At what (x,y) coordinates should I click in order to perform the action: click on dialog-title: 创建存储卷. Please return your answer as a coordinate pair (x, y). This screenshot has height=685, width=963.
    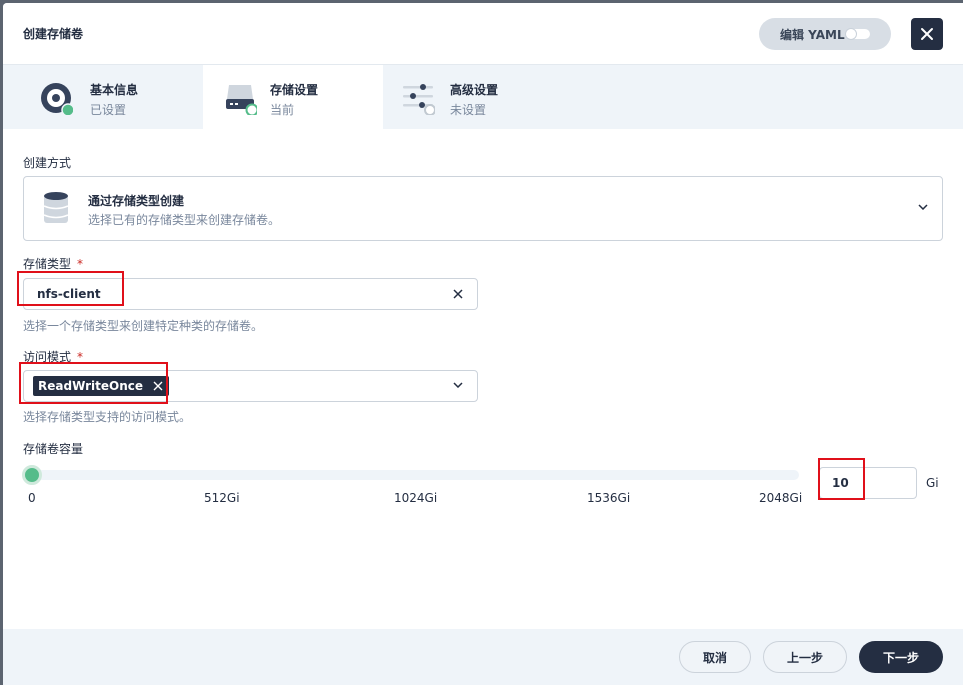
    Looking at the image, I should click on (53, 34).